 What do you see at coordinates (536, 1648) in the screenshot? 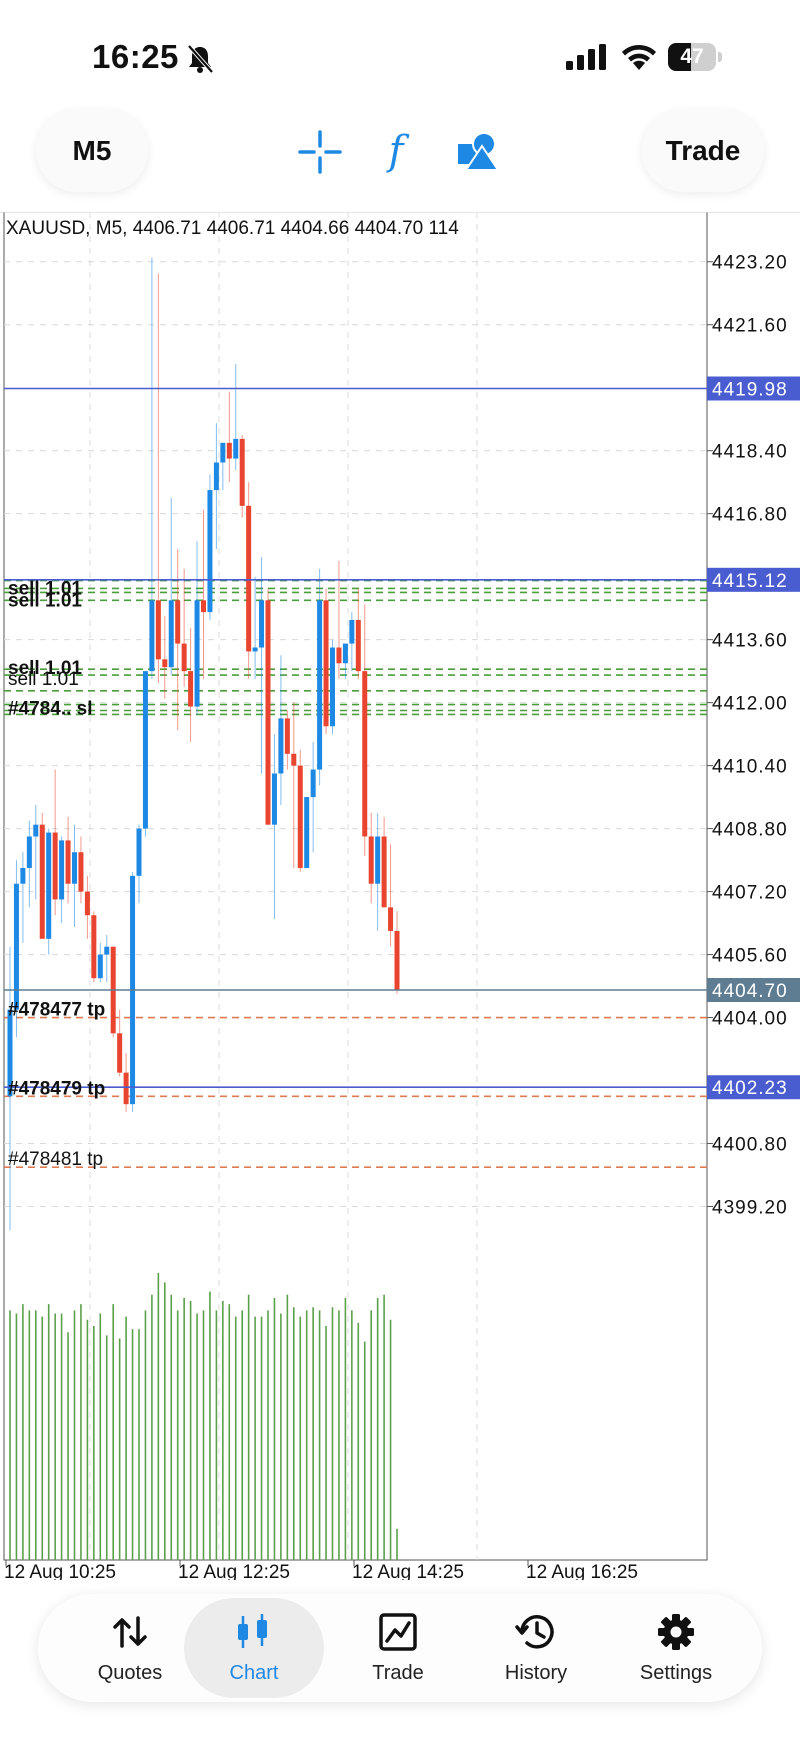
I see `nav-history: History` at bounding box center [536, 1648].